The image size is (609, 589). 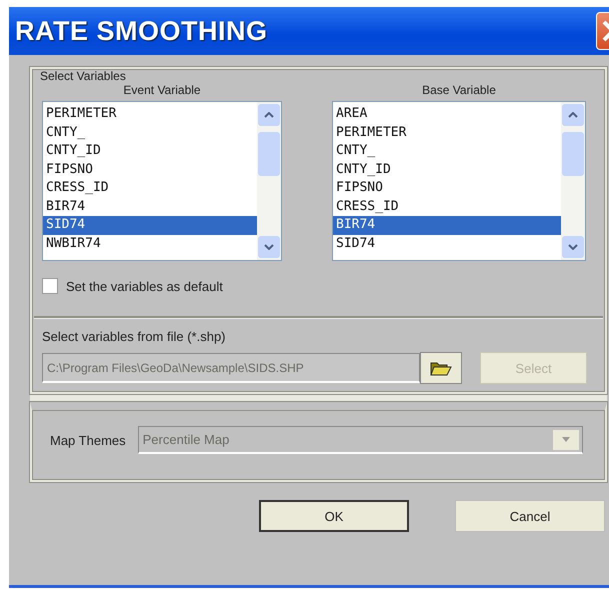 I want to click on list-item: AREA, so click(x=447, y=114).